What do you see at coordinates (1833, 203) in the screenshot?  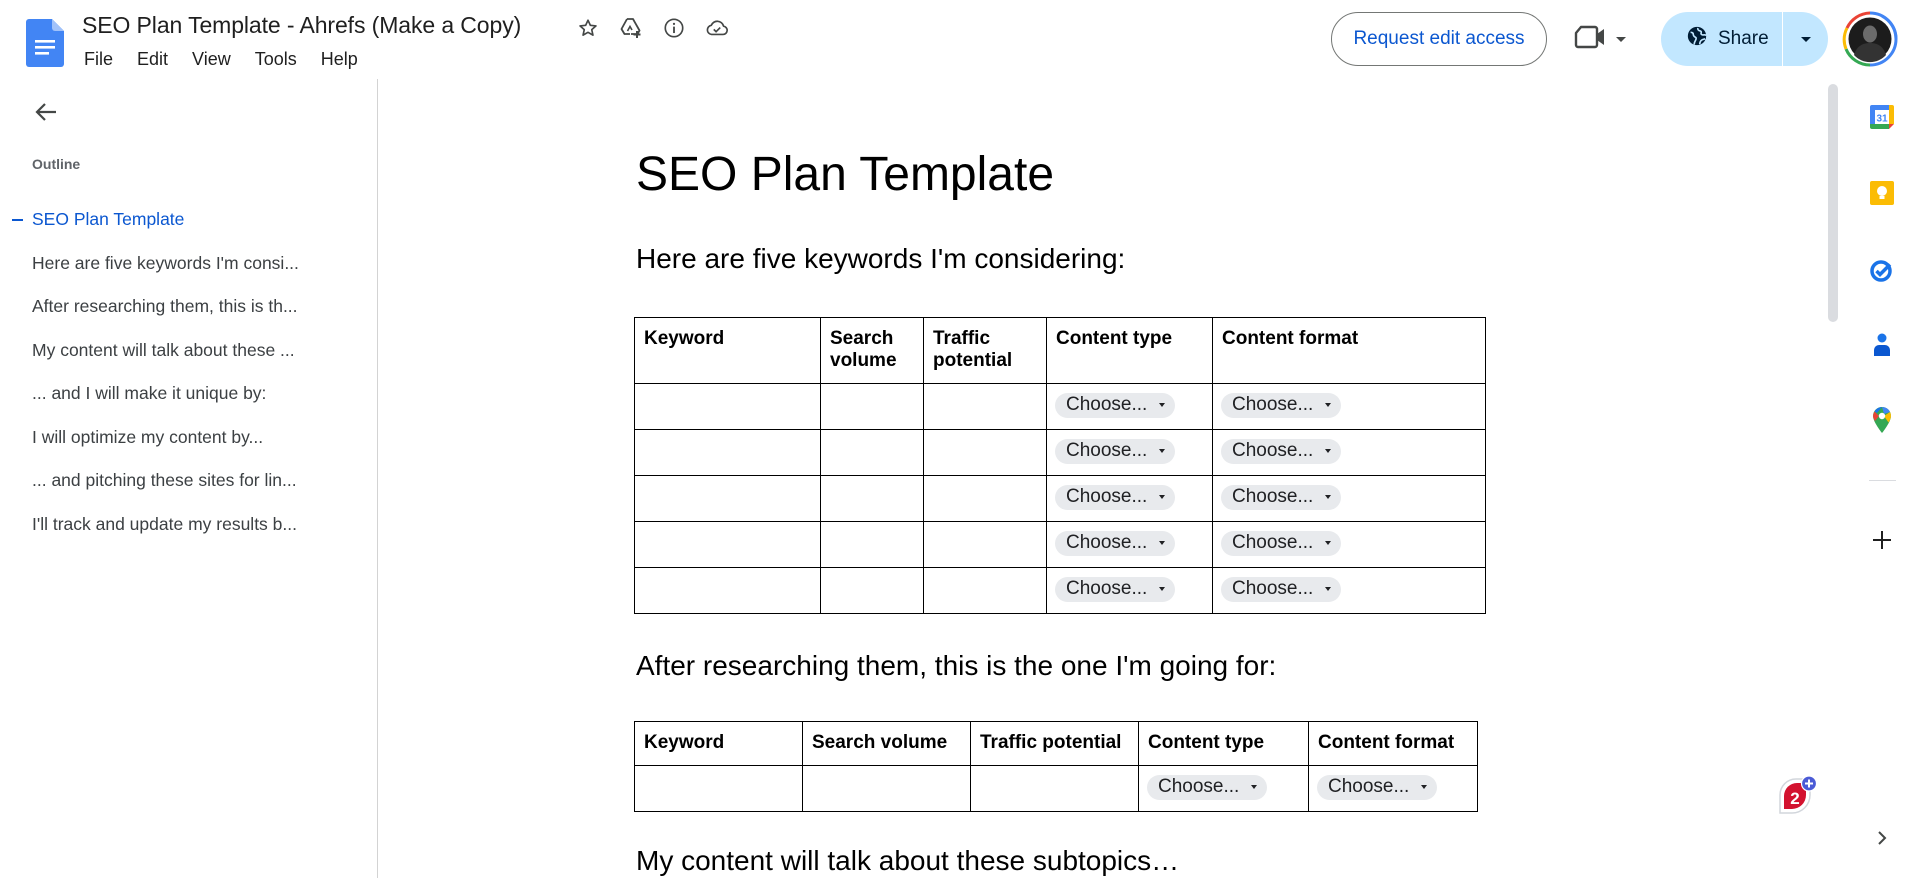 I see `vertical-scrollbar-thumb` at bounding box center [1833, 203].